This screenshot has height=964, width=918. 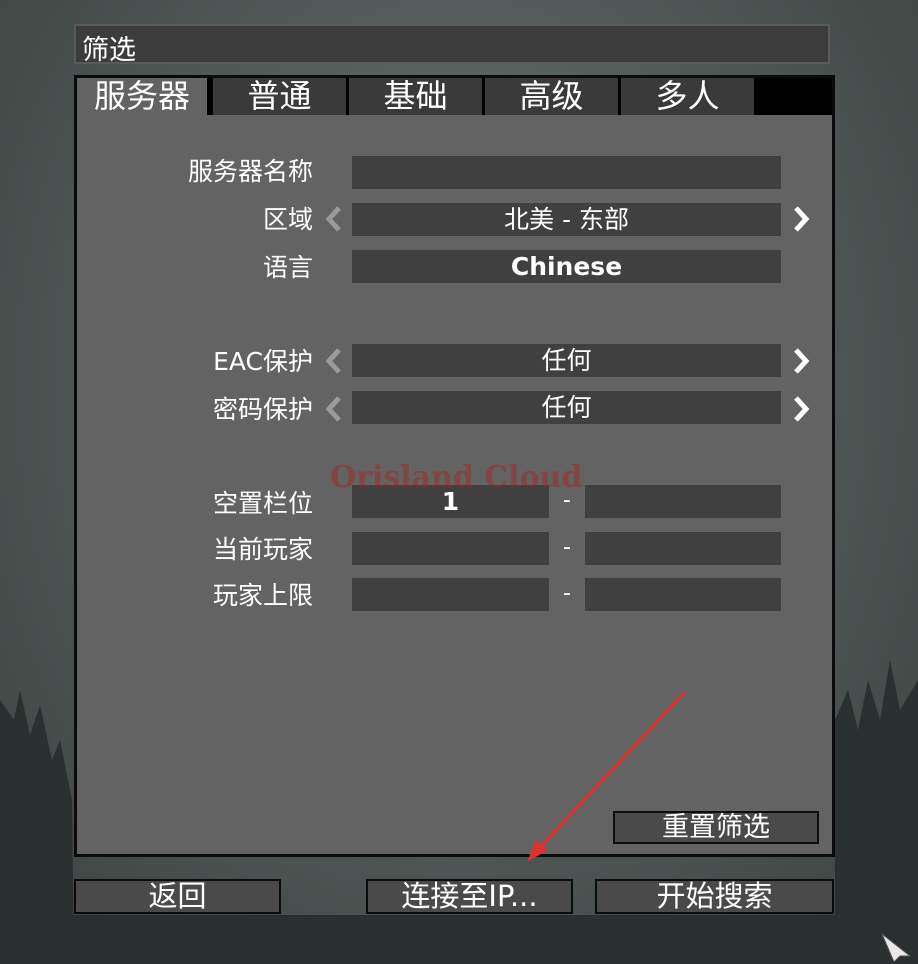 I want to click on region-label: 区域, so click(x=287, y=219).